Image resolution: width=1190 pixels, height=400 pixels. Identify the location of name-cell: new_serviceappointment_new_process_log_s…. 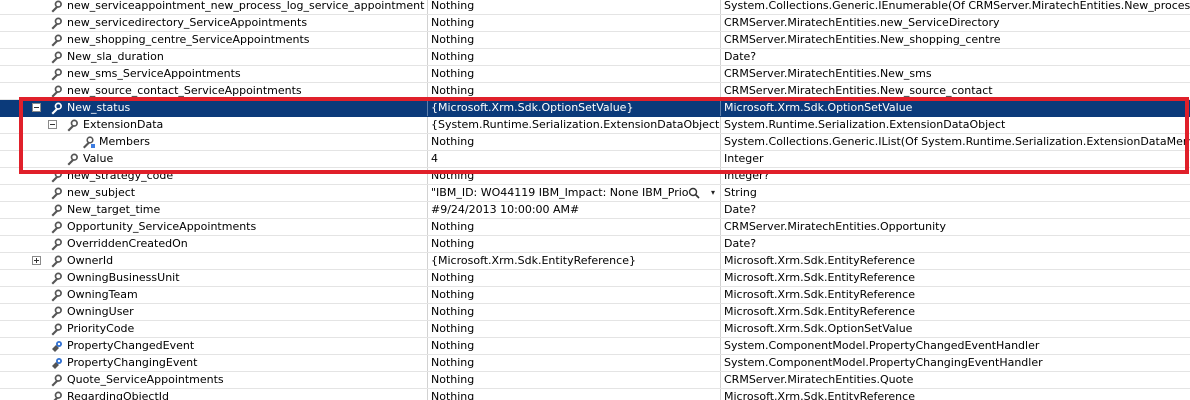
(214, 7).